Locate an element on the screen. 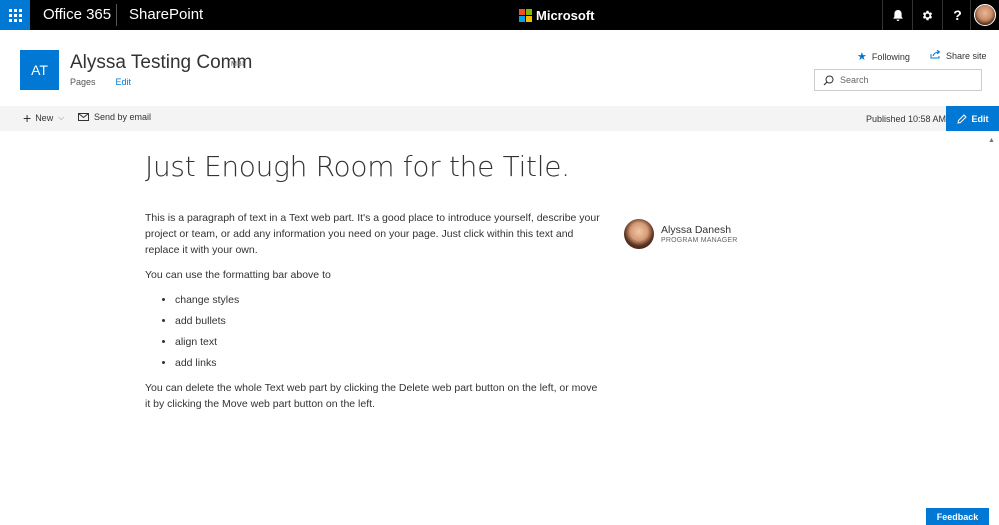 This screenshot has width=999, height=525. site-classification: MBI is located at coordinates (238, 64).